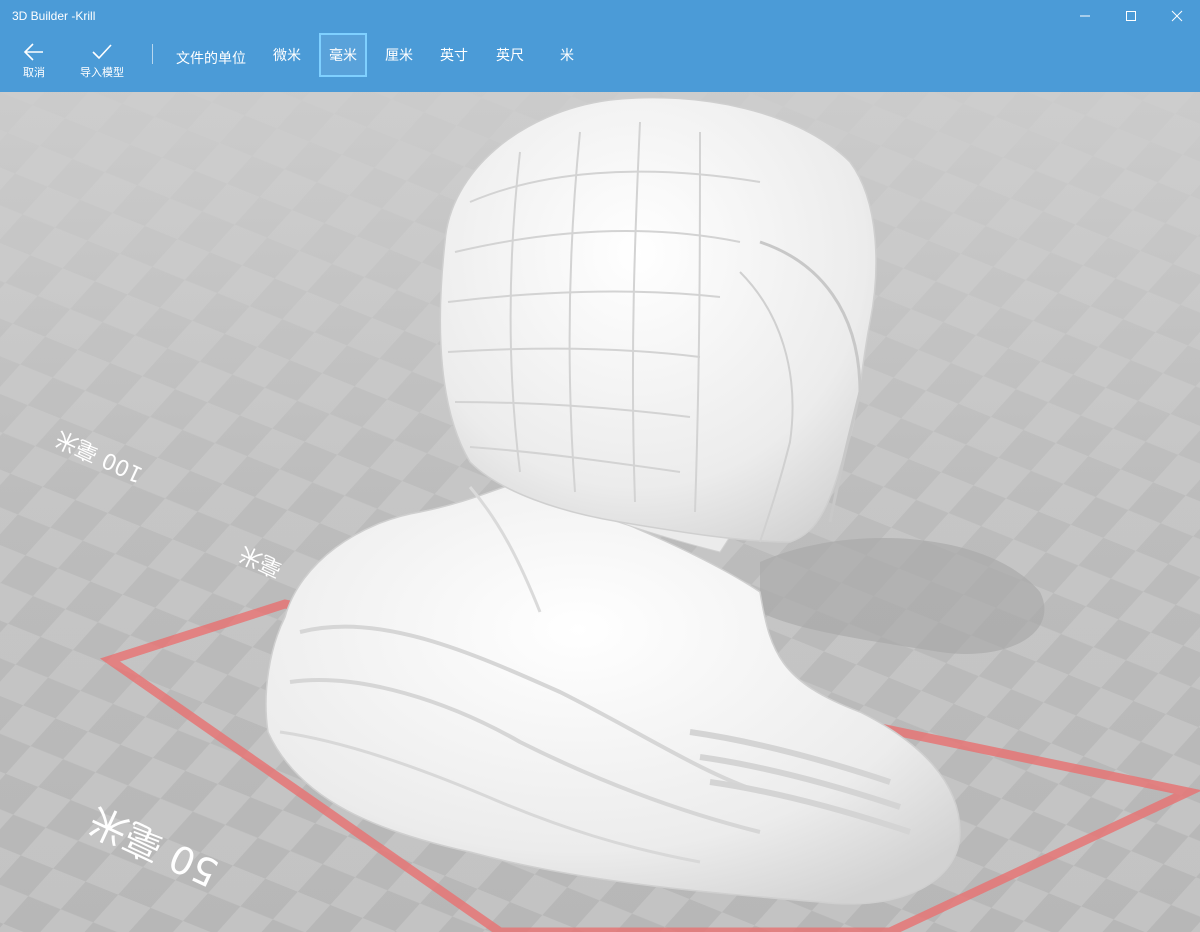 The image size is (1200, 932). Describe the element at coordinates (54, 16) in the screenshot. I see `window-title: 3D Builder -Krill` at that location.